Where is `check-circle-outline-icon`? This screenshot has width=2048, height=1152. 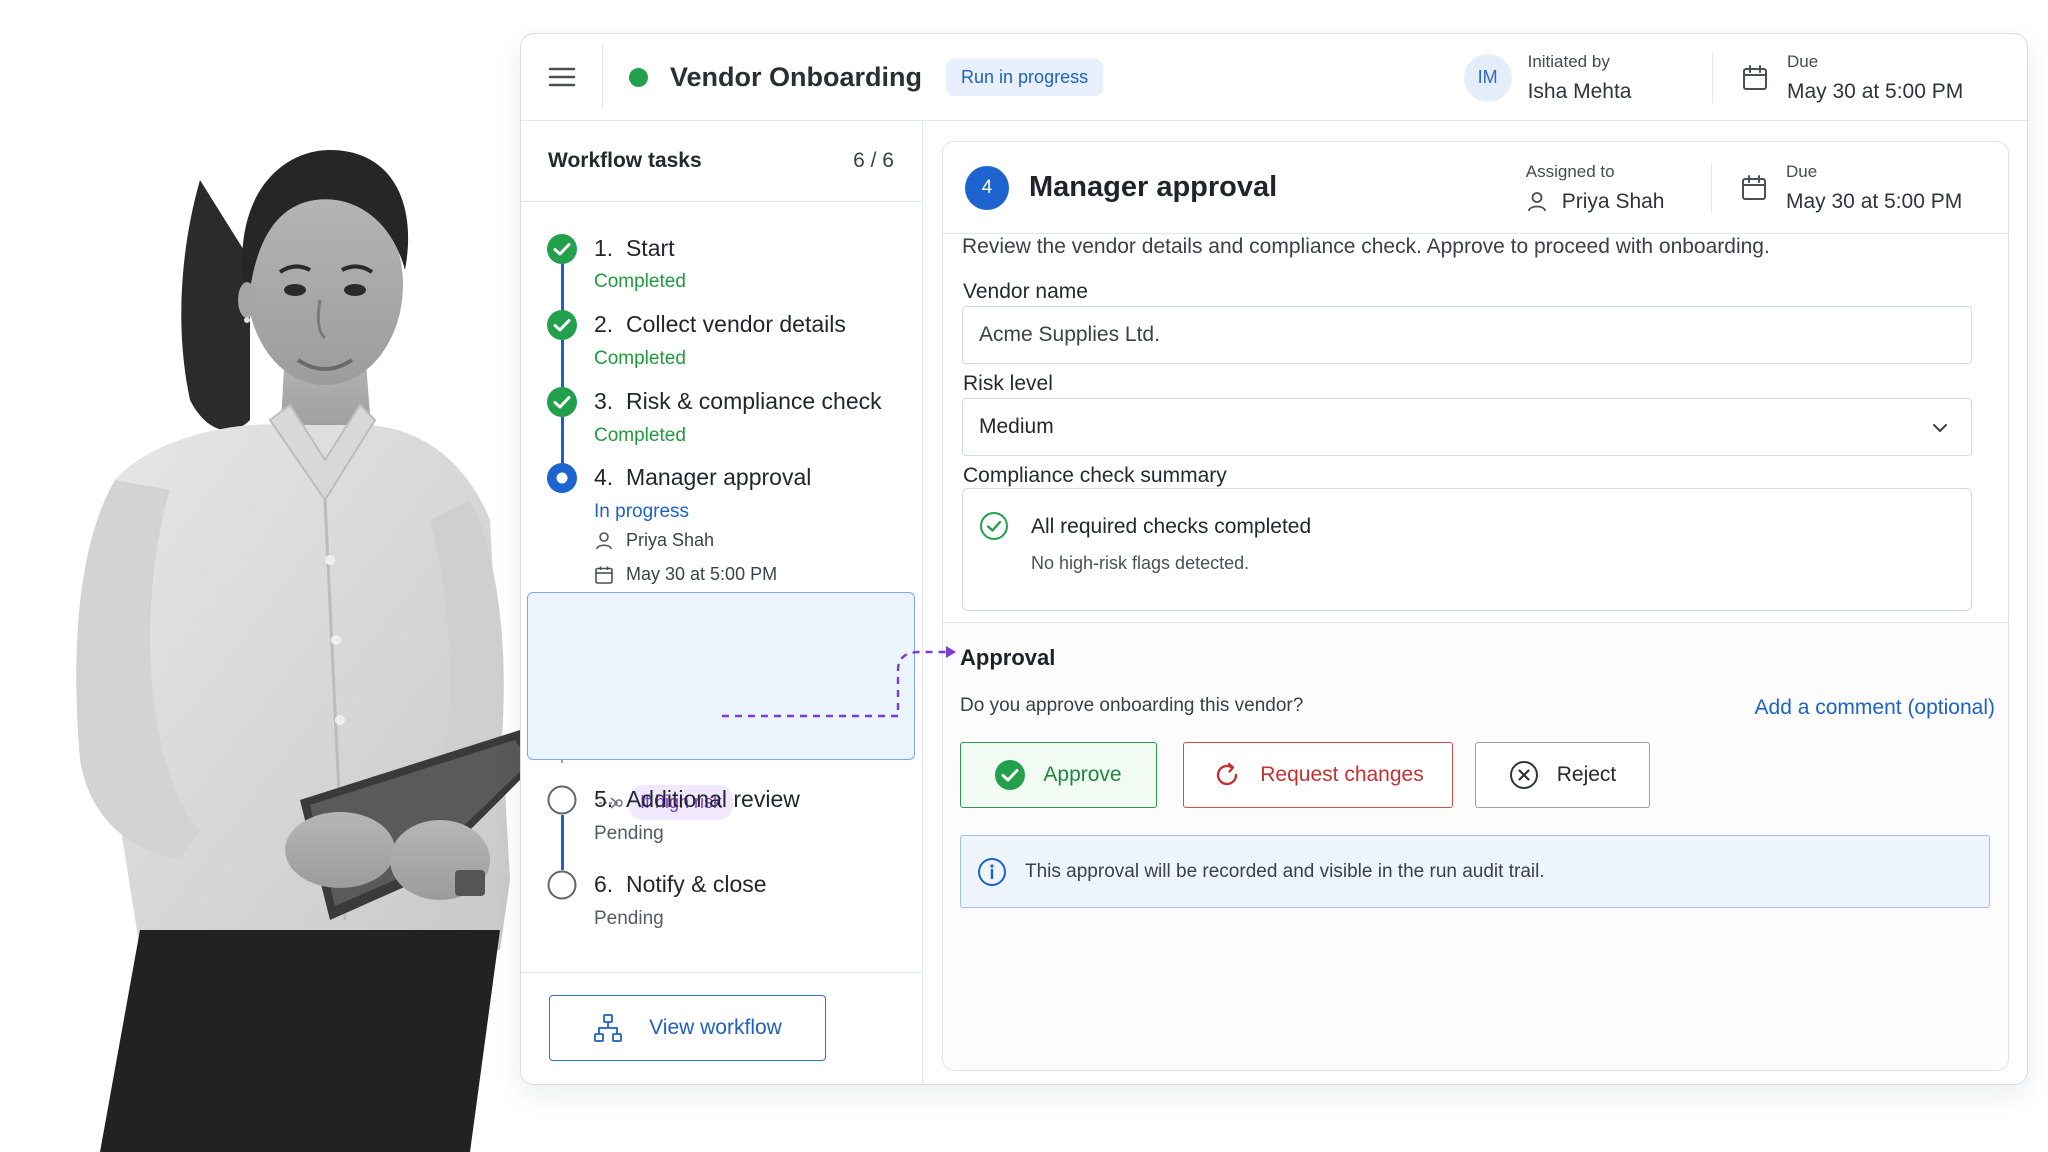
check-circle-outline-icon is located at coordinates (994, 526).